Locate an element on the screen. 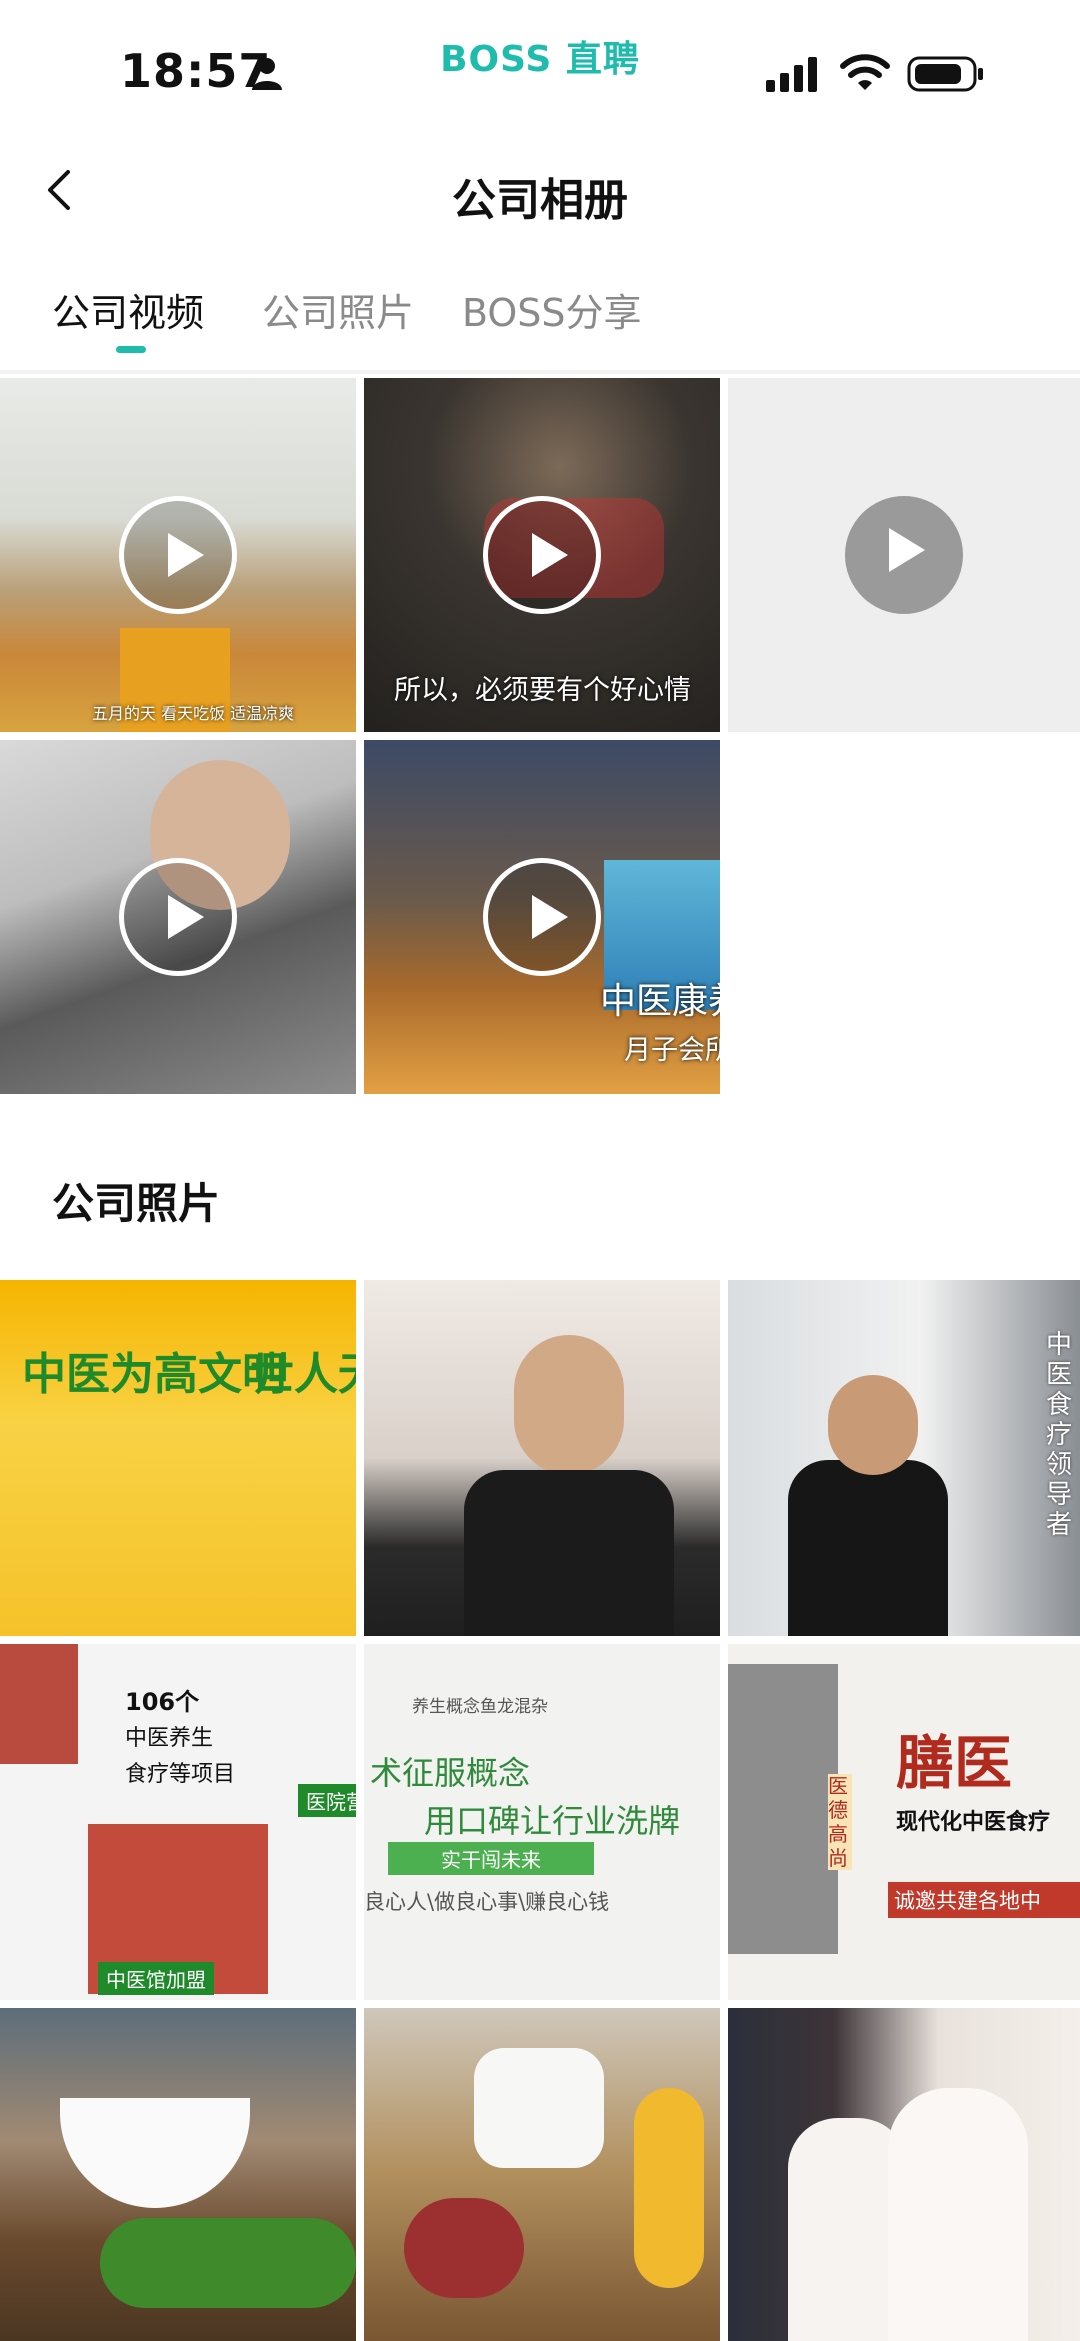 The image size is (1080, 2341). vegetables is located at coordinates (228, 2263).